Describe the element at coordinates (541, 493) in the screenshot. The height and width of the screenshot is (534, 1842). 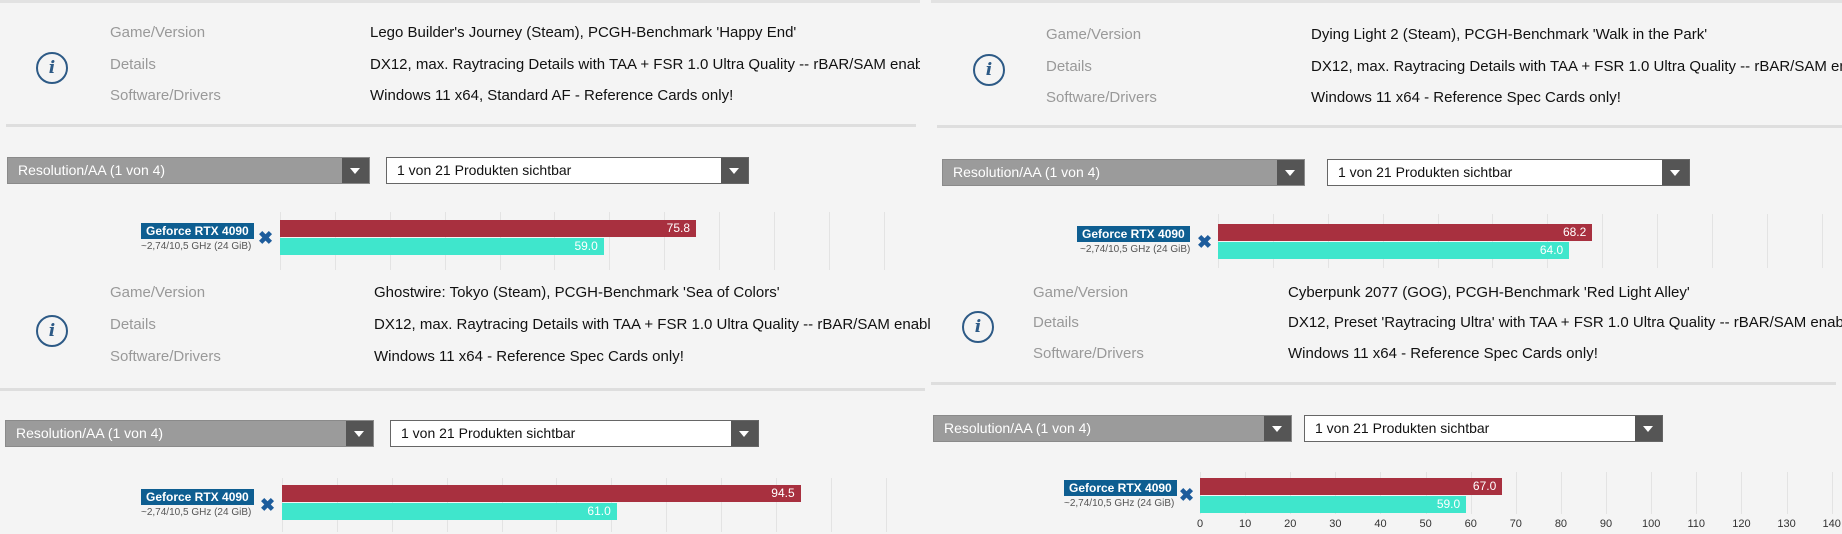
I see `bar-series-1: 94.5` at that location.